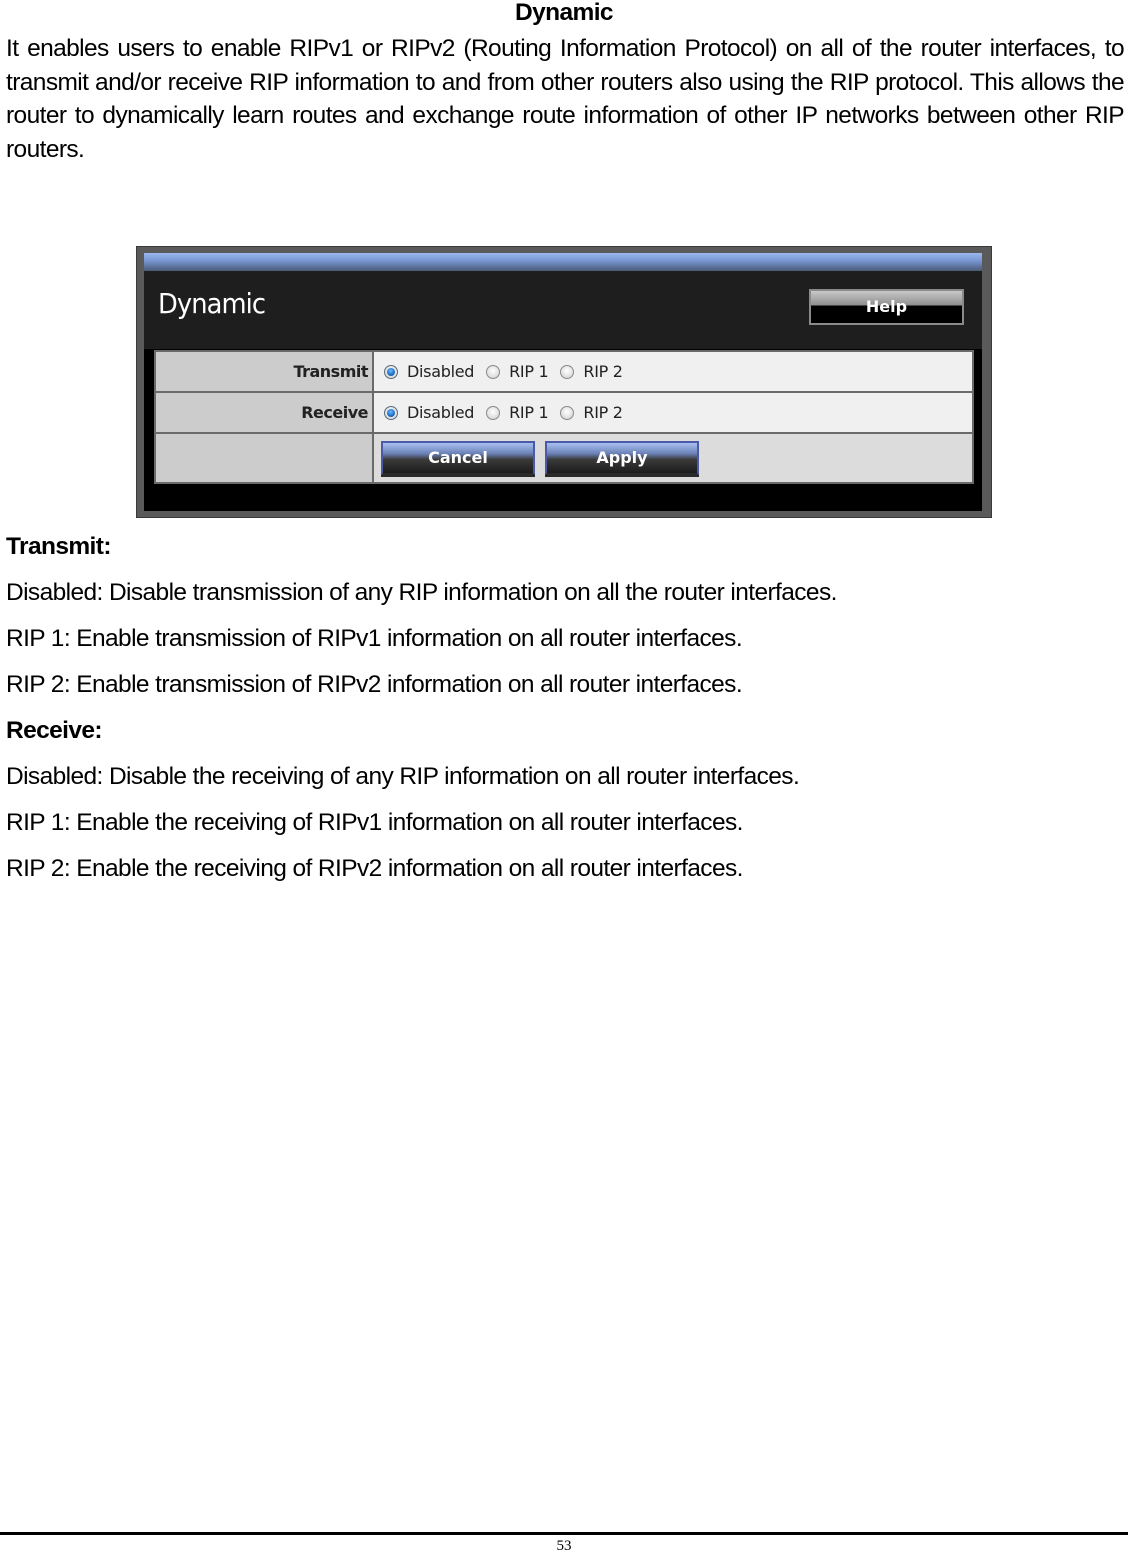 This screenshot has width=1128, height=1556. I want to click on transmit-option-rip1: RIP 1, so click(517, 371).